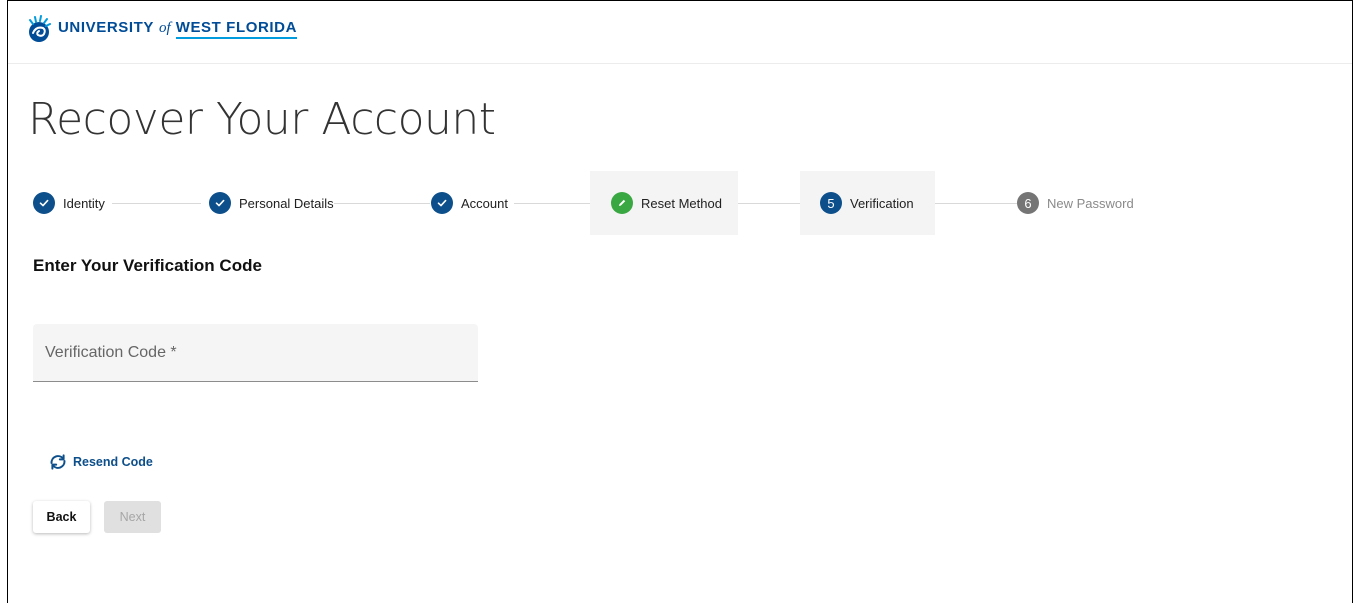  Describe the element at coordinates (106, 27) in the screenshot. I see `logo-university: UNIVERSITY` at that location.